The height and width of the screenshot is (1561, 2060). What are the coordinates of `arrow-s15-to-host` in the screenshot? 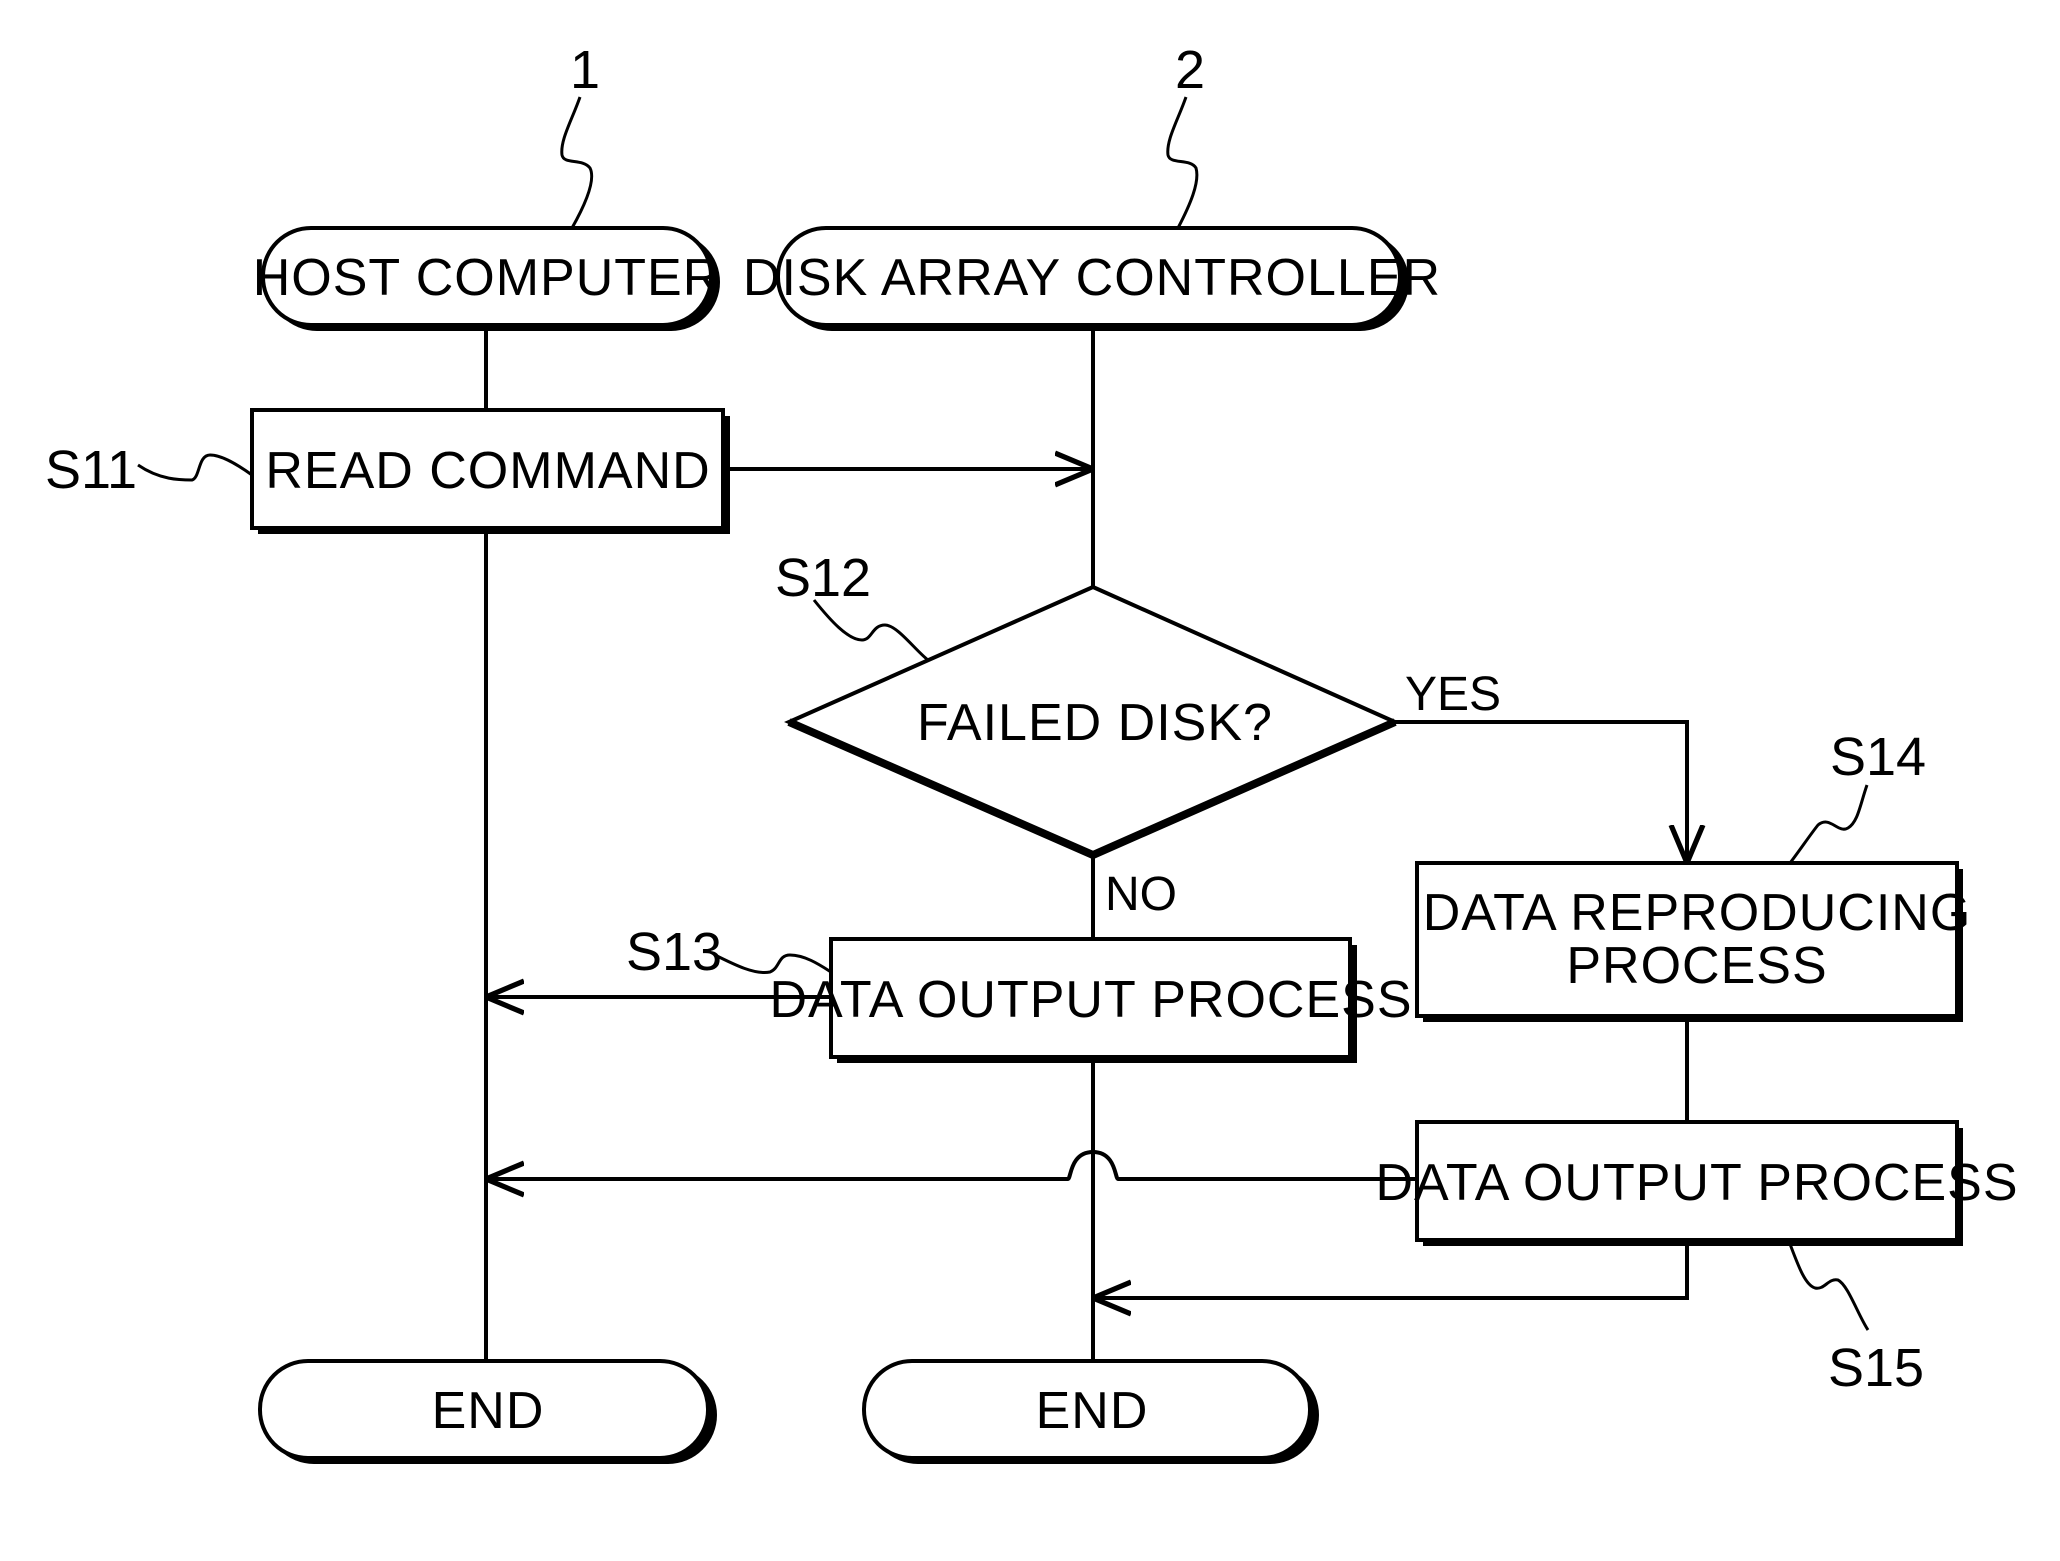 It's located at (951, 1164).